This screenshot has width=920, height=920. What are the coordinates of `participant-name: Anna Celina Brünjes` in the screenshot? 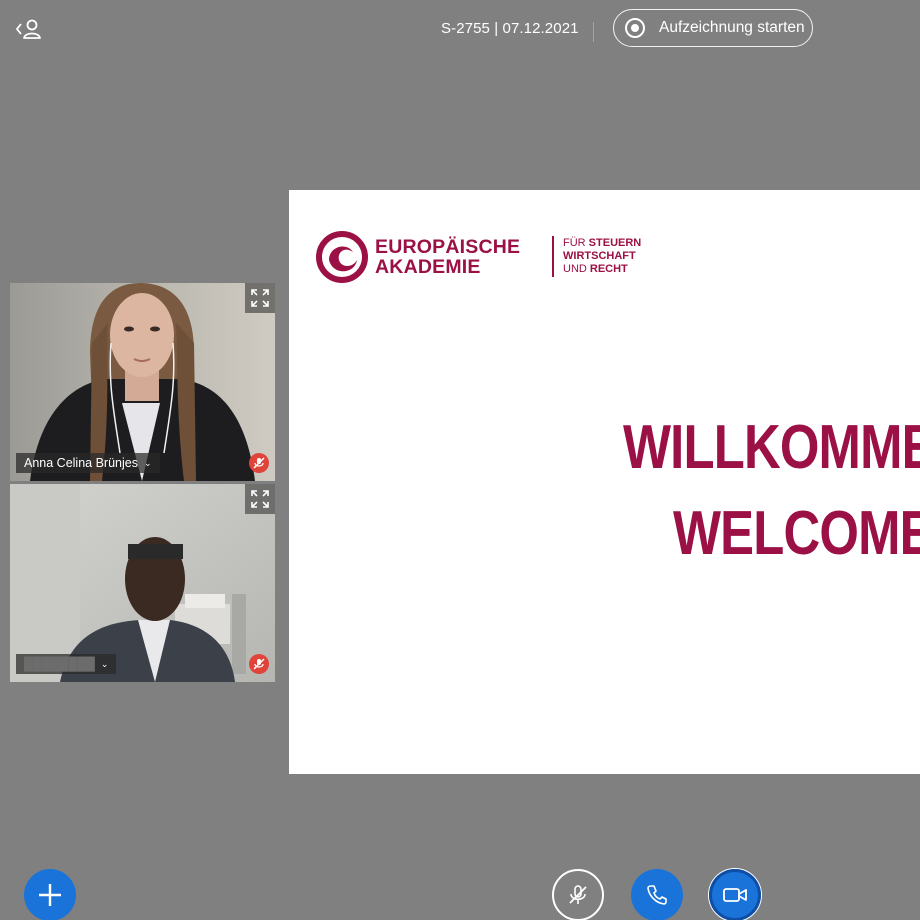 It's located at (81, 463).